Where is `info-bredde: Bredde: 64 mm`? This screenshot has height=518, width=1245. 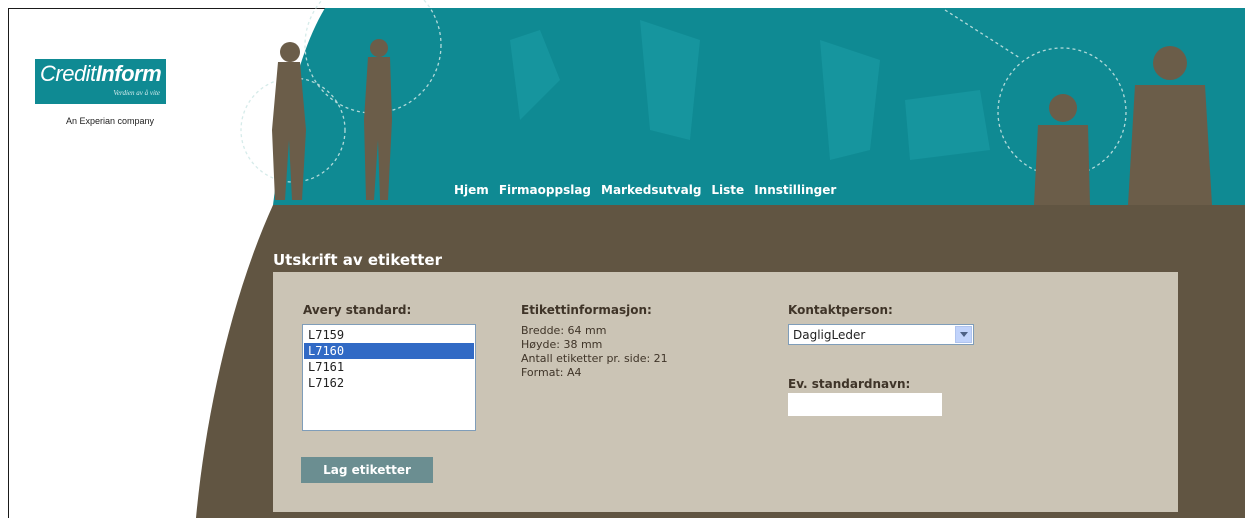
info-bredde: Bredde: 64 mm is located at coordinates (564, 330).